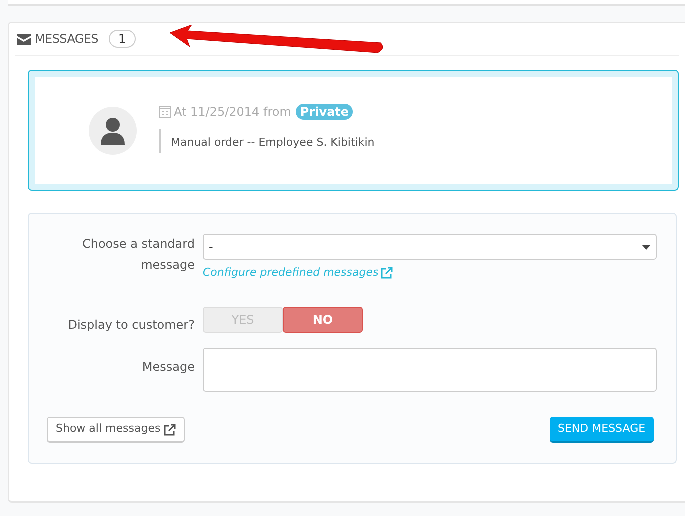  Describe the element at coordinates (233, 112) in the screenshot. I see `message-date: At 11/25/2014 from` at that location.